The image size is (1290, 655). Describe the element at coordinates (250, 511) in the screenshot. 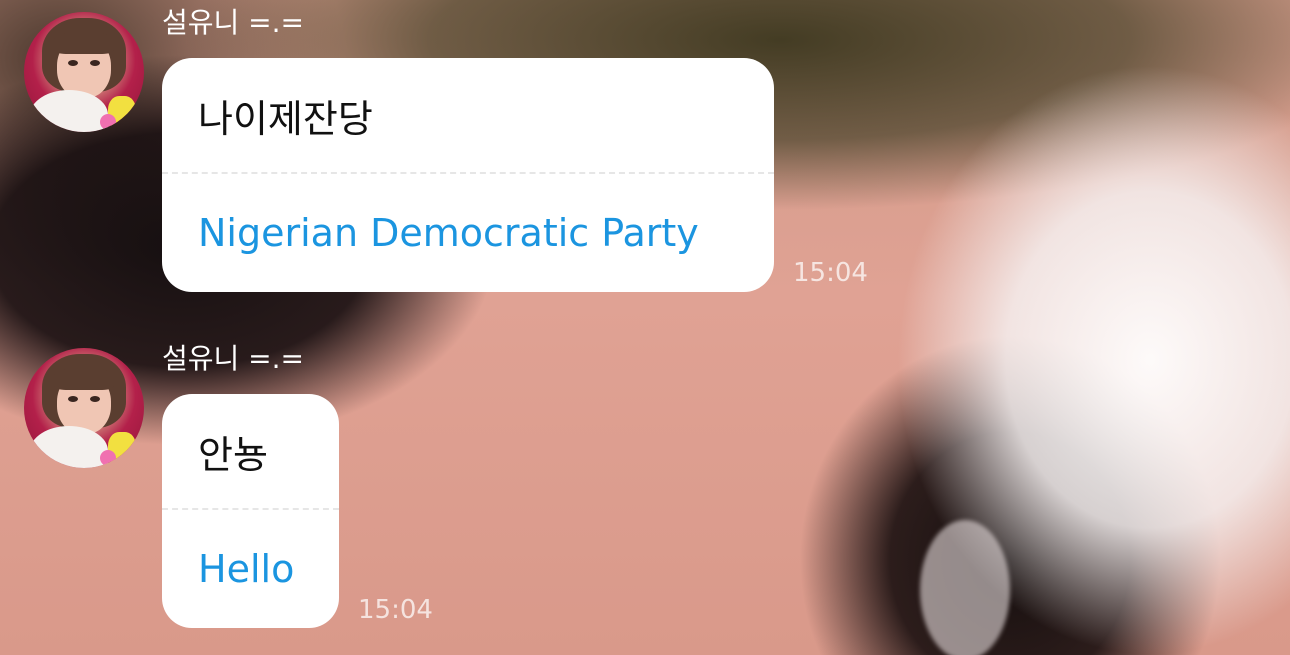

I see `message-bubble: 안뇽 Hello` at that location.